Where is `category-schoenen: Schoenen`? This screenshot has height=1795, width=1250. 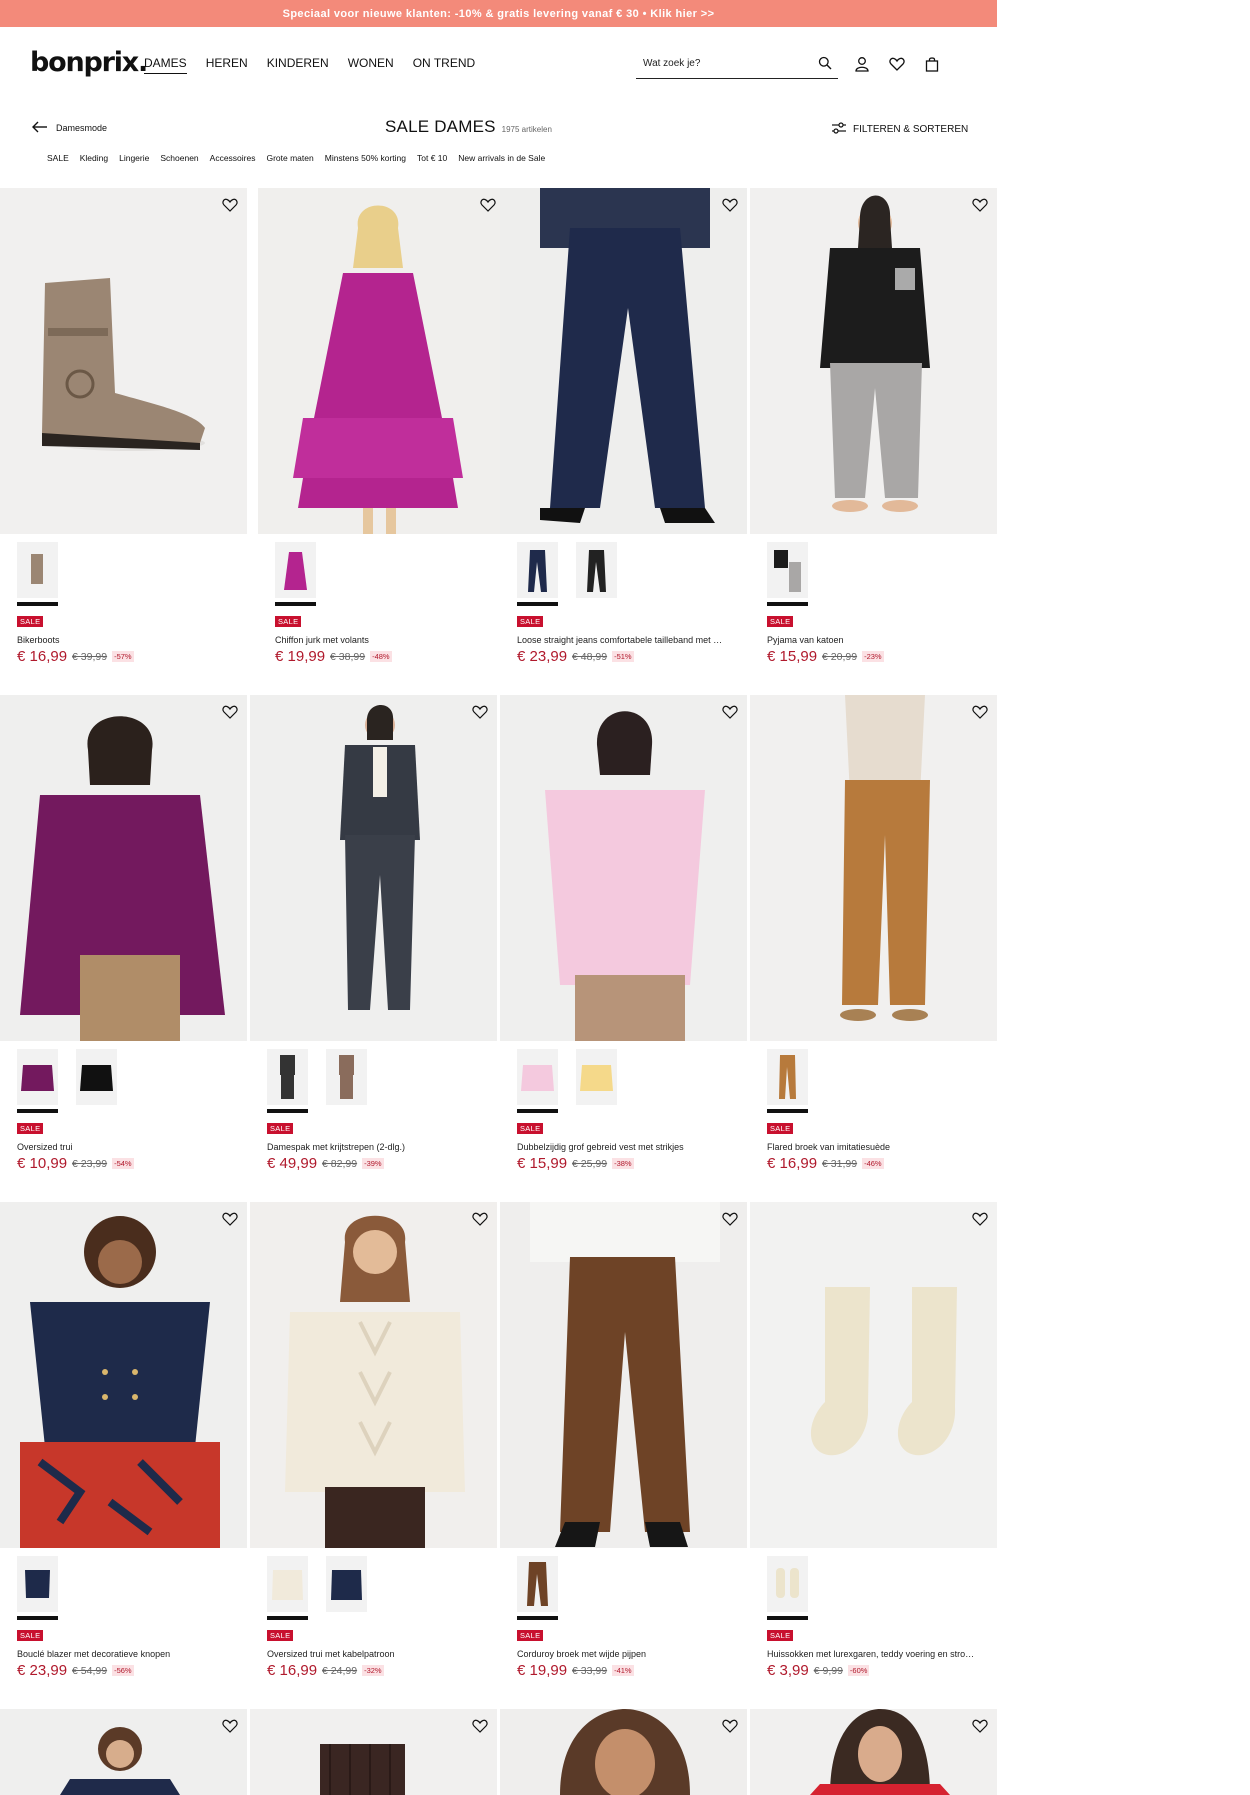 category-schoenen: Schoenen is located at coordinates (179, 158).